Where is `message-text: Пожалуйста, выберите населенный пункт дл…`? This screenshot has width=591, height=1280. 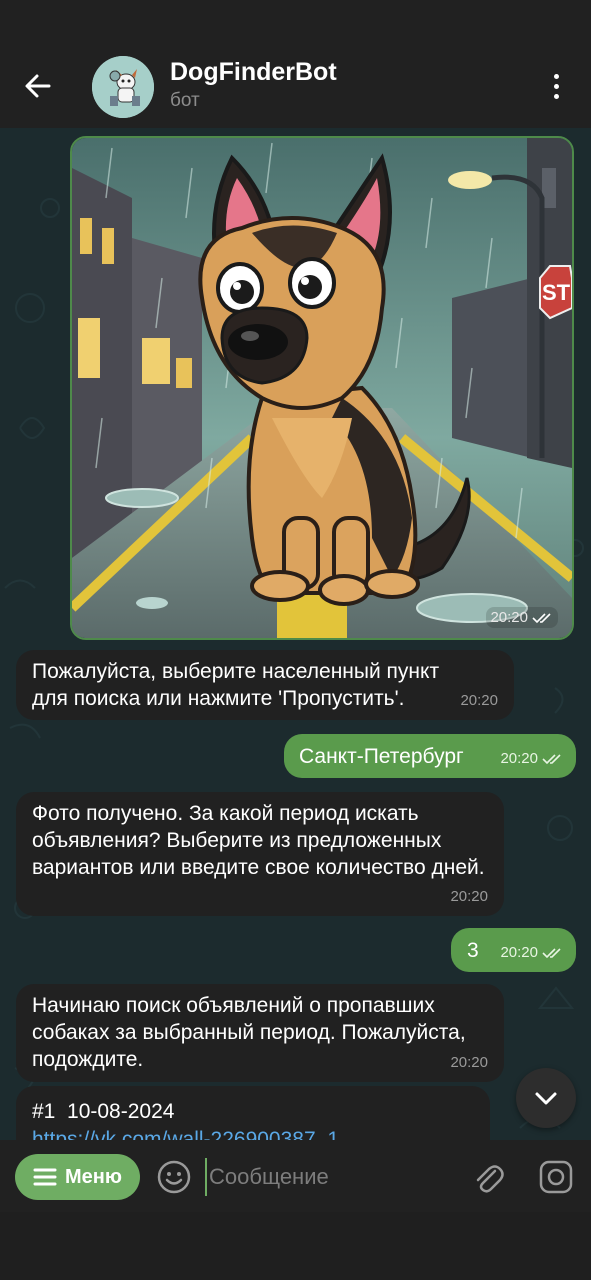 message-text: Пожалуйста, выберите населенный пункт дл… is located at coordinates (236, 685).